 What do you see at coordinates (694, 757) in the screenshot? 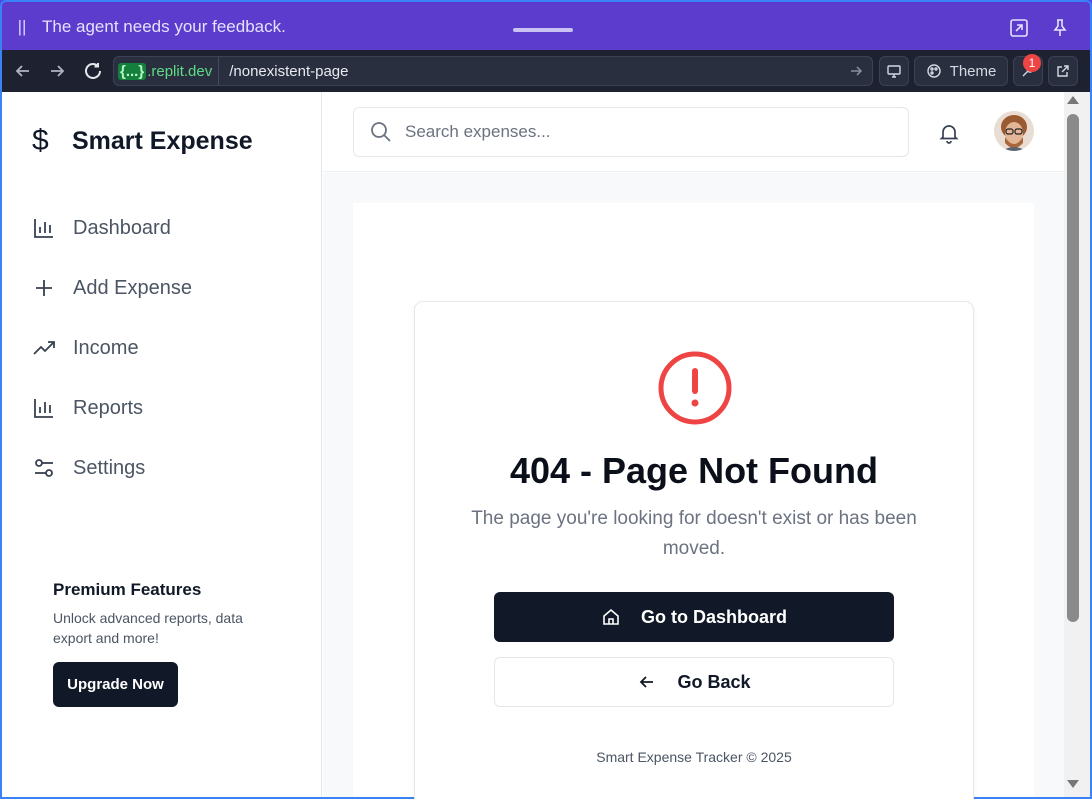
I see `footer-text: Smart Expense Tracker © 2025` at bounding box center [694, 757].